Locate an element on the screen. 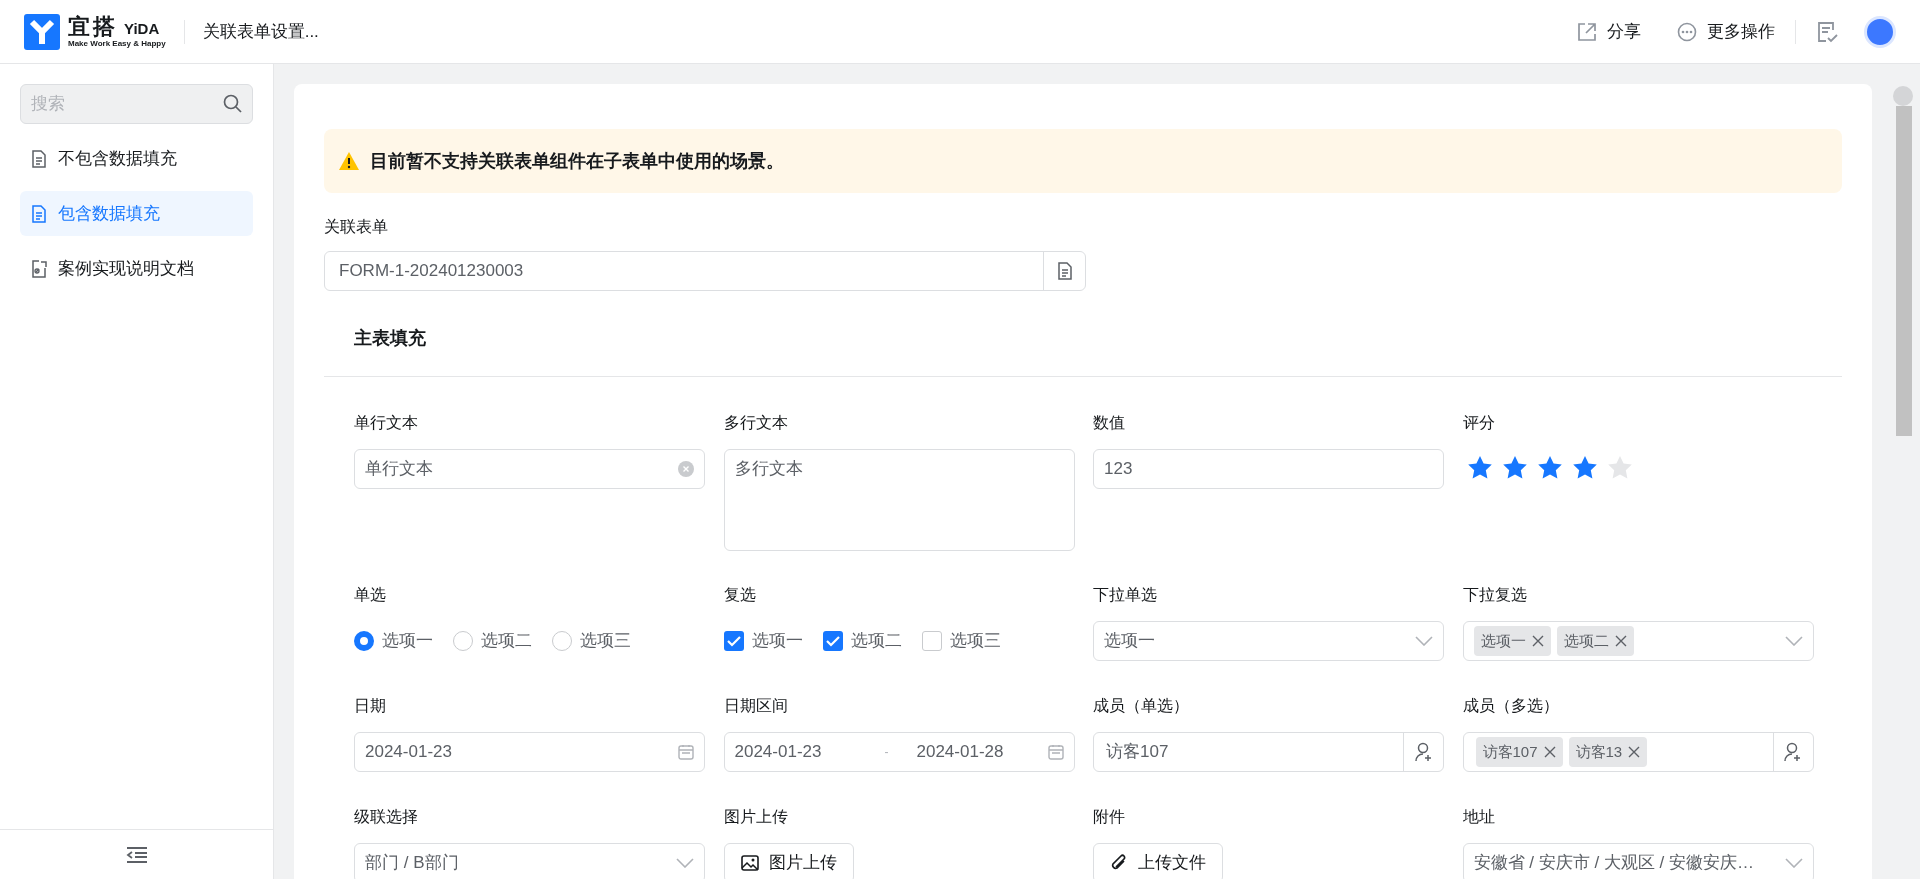 The image size is (1920, 879). field-label: 下拉单选 is located at coordinates (1125, 595).